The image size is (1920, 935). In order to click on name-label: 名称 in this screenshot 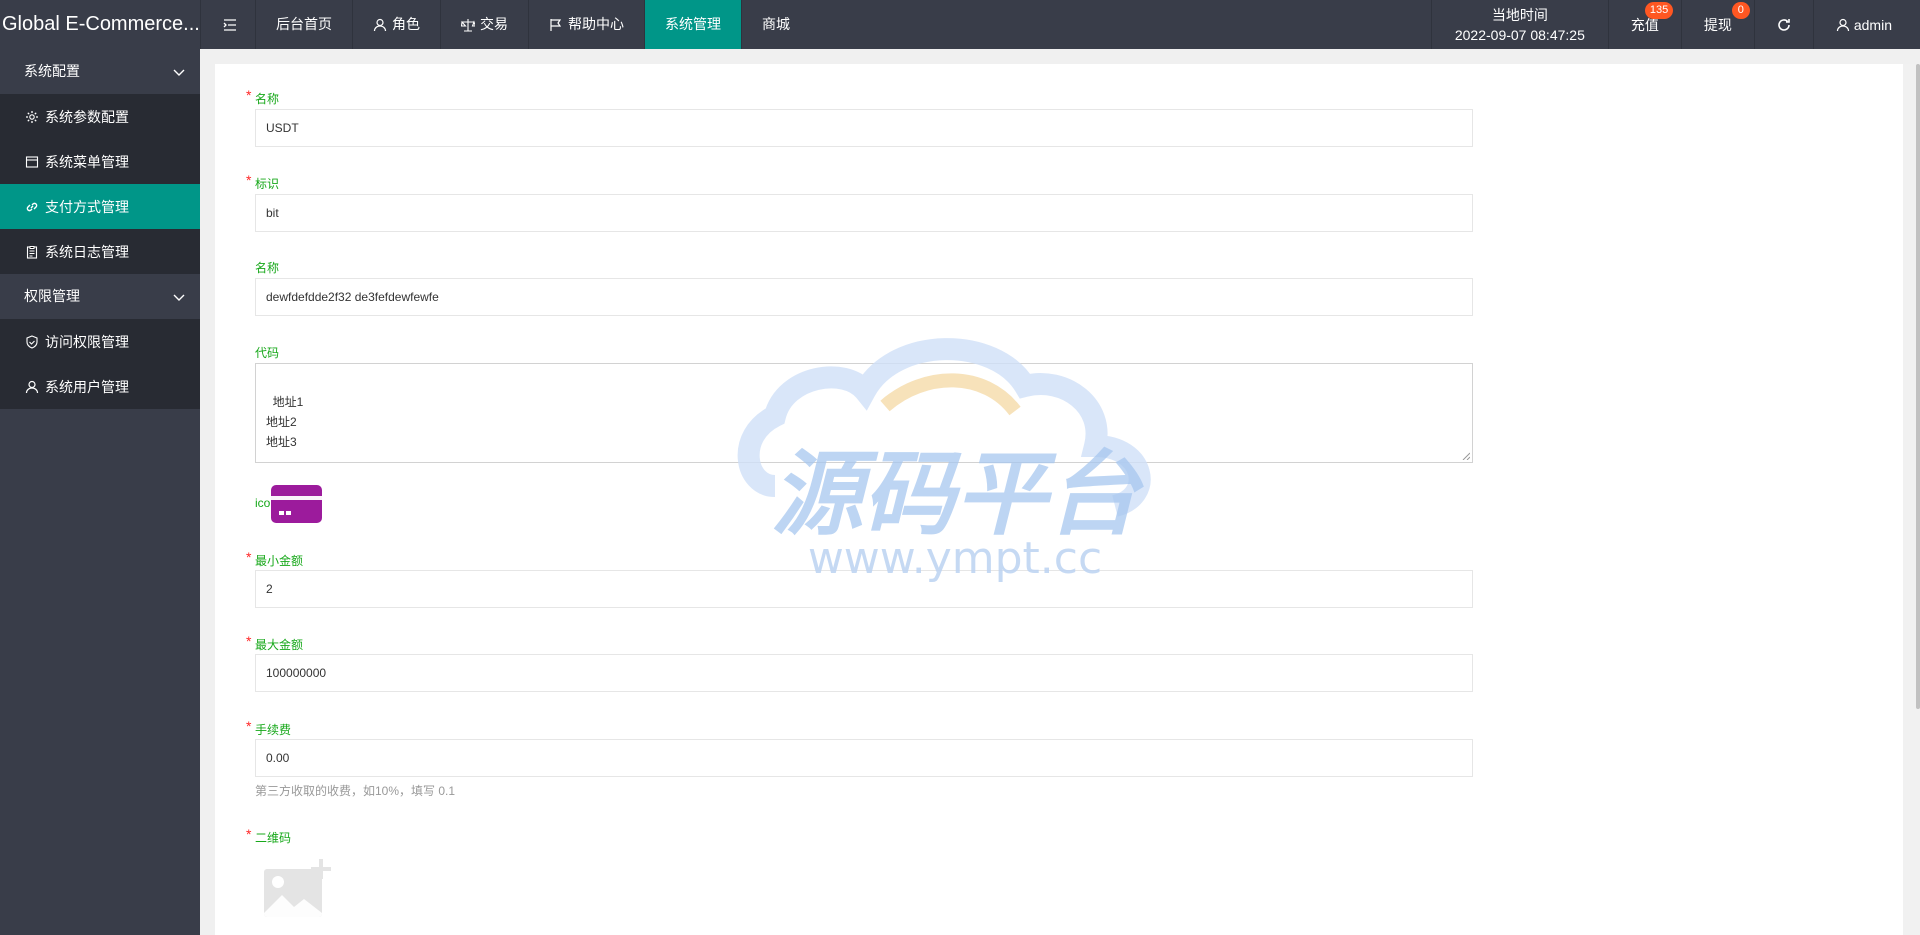, I will do `click(267, 99)`.